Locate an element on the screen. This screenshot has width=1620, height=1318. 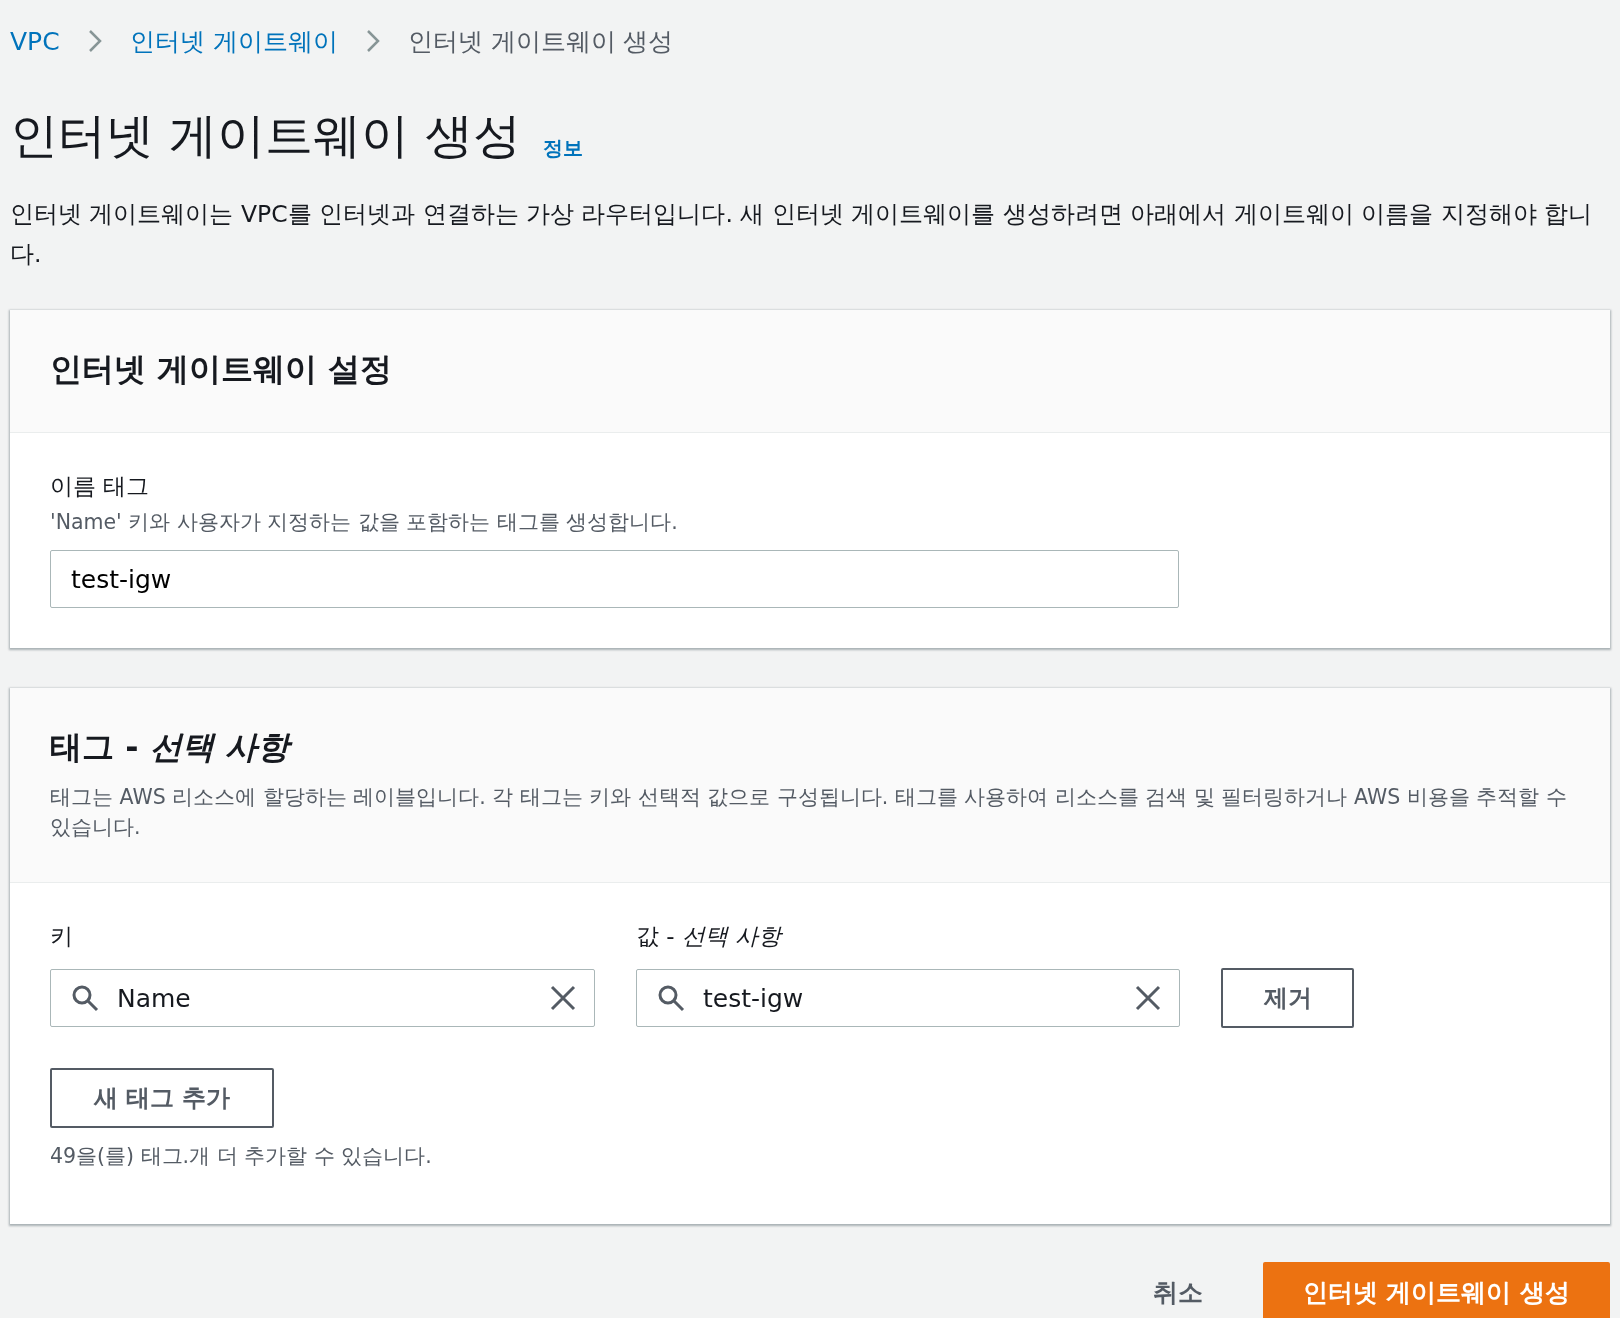
card-title: 인터넷 게이트웨이 설정 is located at coordinates (222, 369).